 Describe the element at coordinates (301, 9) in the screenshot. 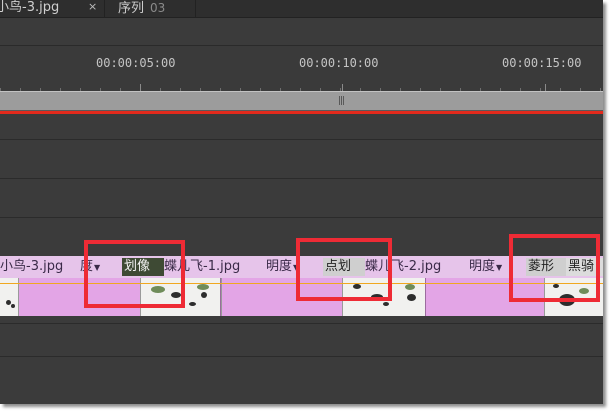

I see `tab-bar: 小鸟-3.jpg × 序列 03` at that location.